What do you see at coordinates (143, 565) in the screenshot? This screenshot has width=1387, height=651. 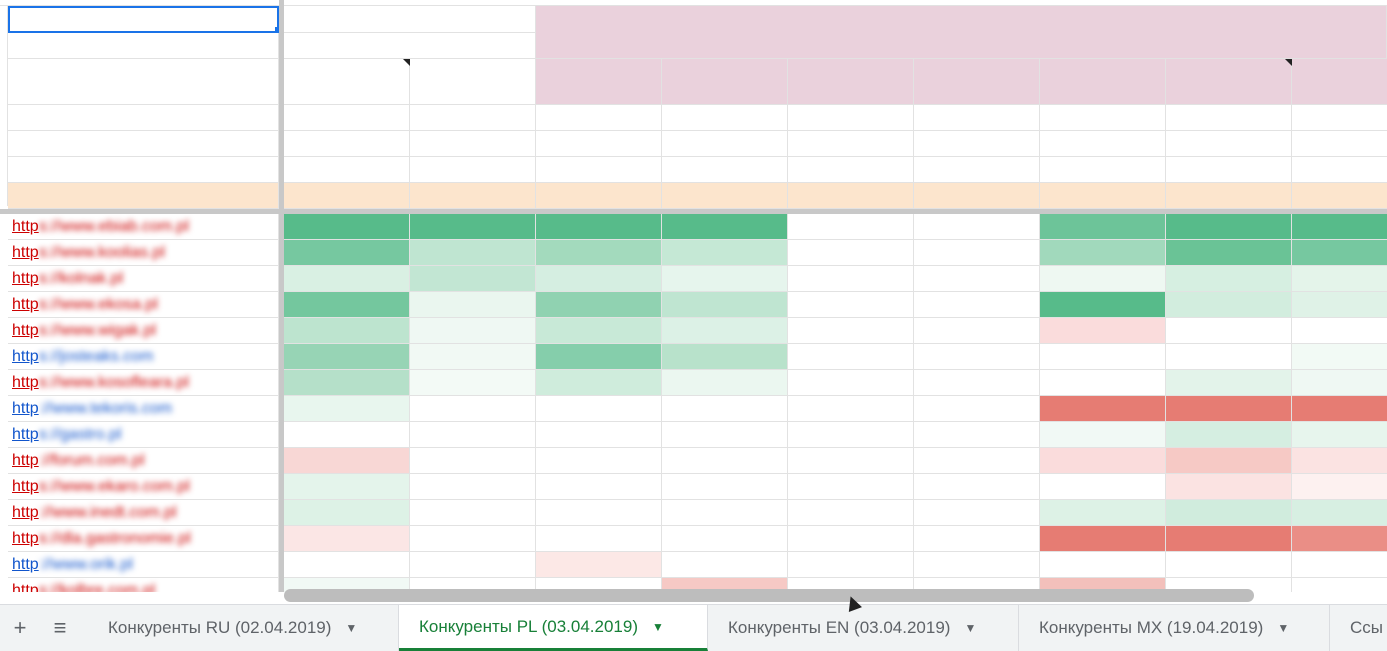 I see `competitor-link: http://www.orik.pl` at bounding box center [143, 565].